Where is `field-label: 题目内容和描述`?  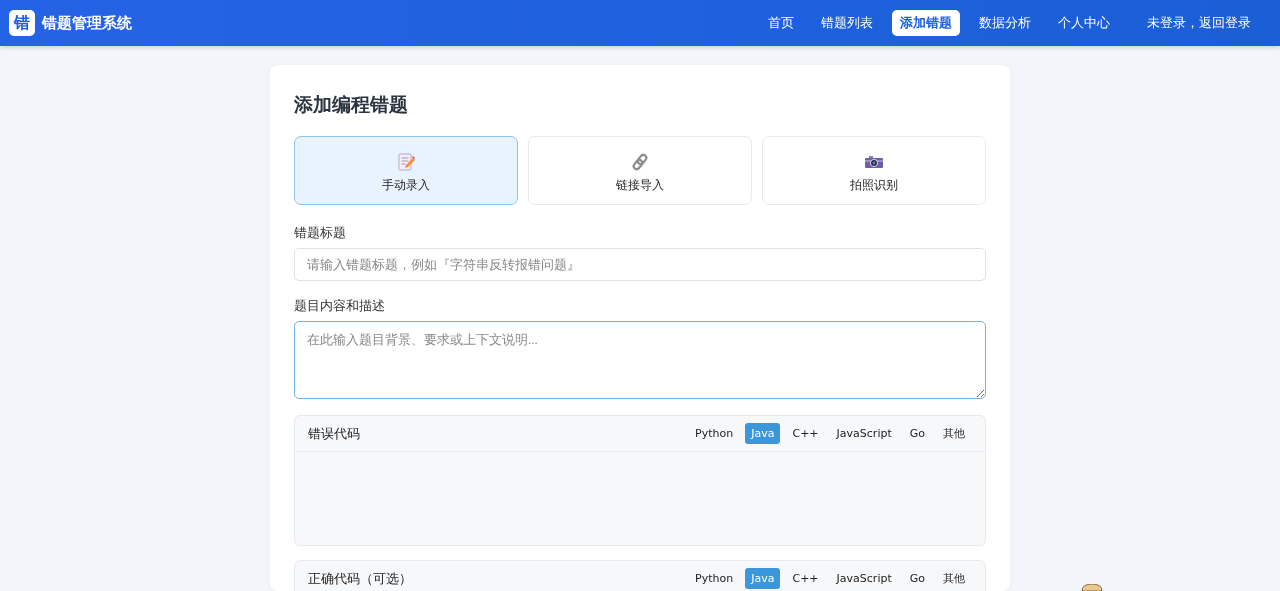
field-label: 题目内容和描述 is located at coordinates (340, 306).